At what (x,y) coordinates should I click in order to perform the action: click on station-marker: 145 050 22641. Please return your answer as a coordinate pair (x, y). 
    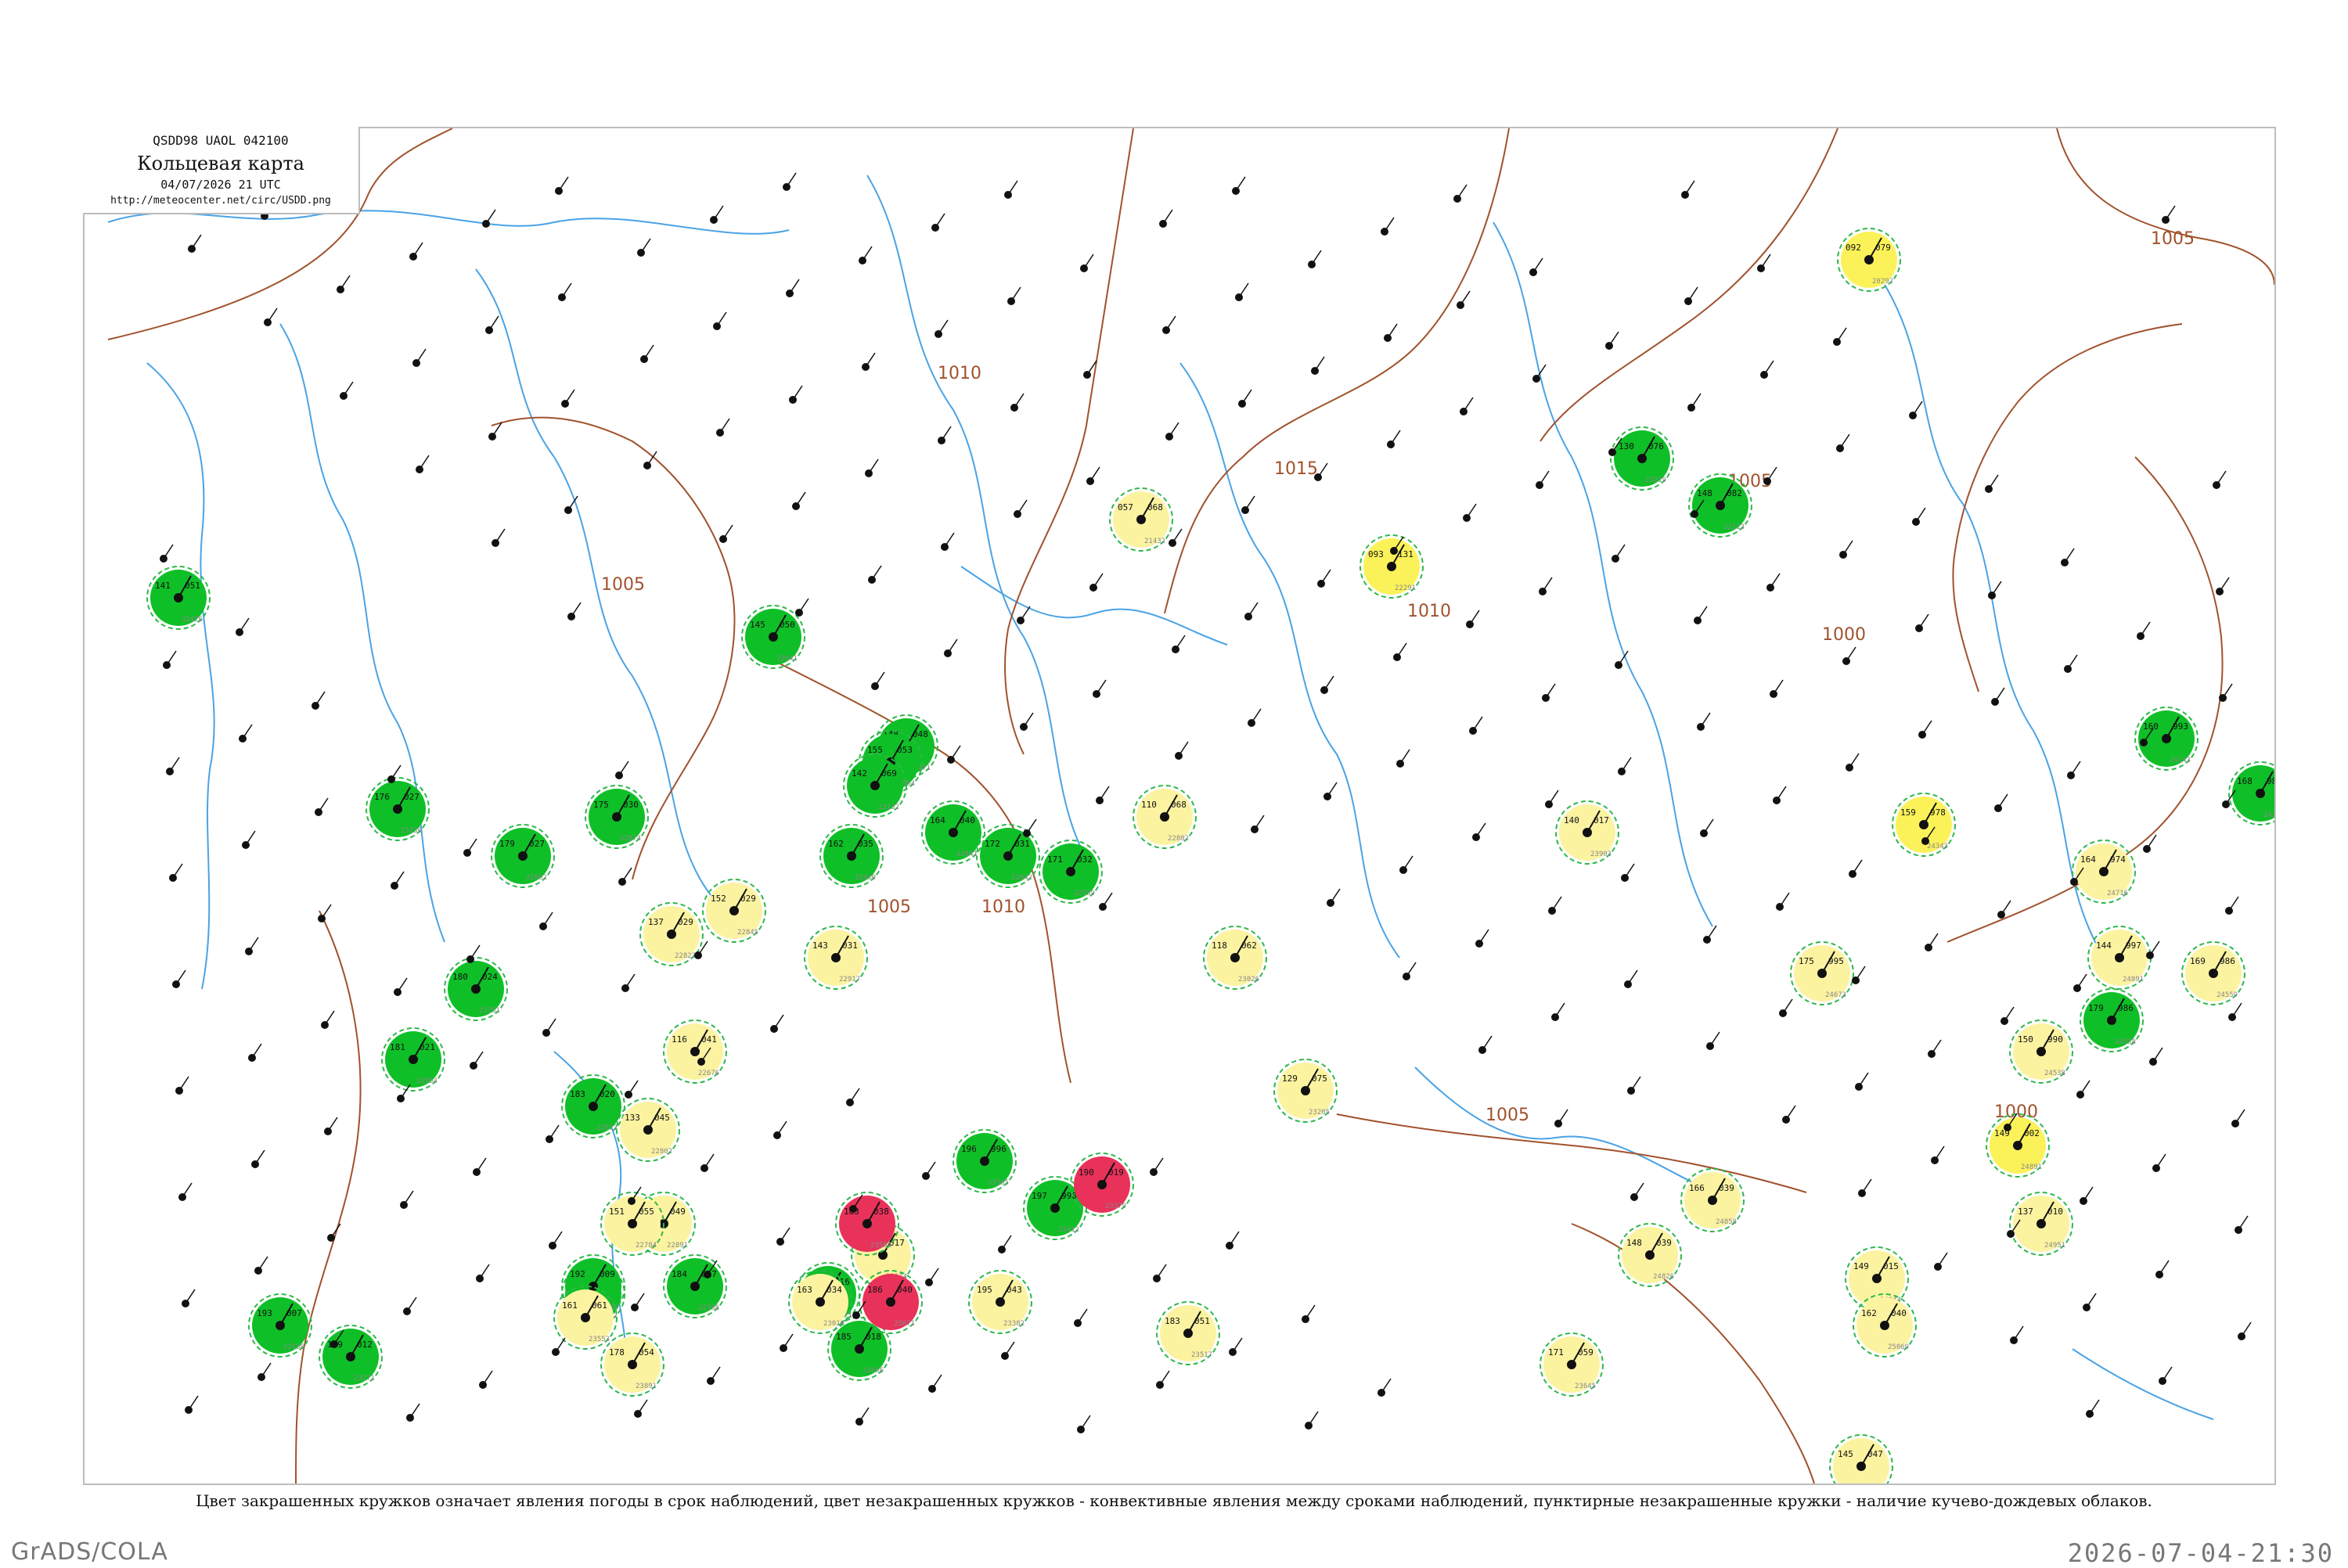
    Looking at the image, I should click on (773, 637).